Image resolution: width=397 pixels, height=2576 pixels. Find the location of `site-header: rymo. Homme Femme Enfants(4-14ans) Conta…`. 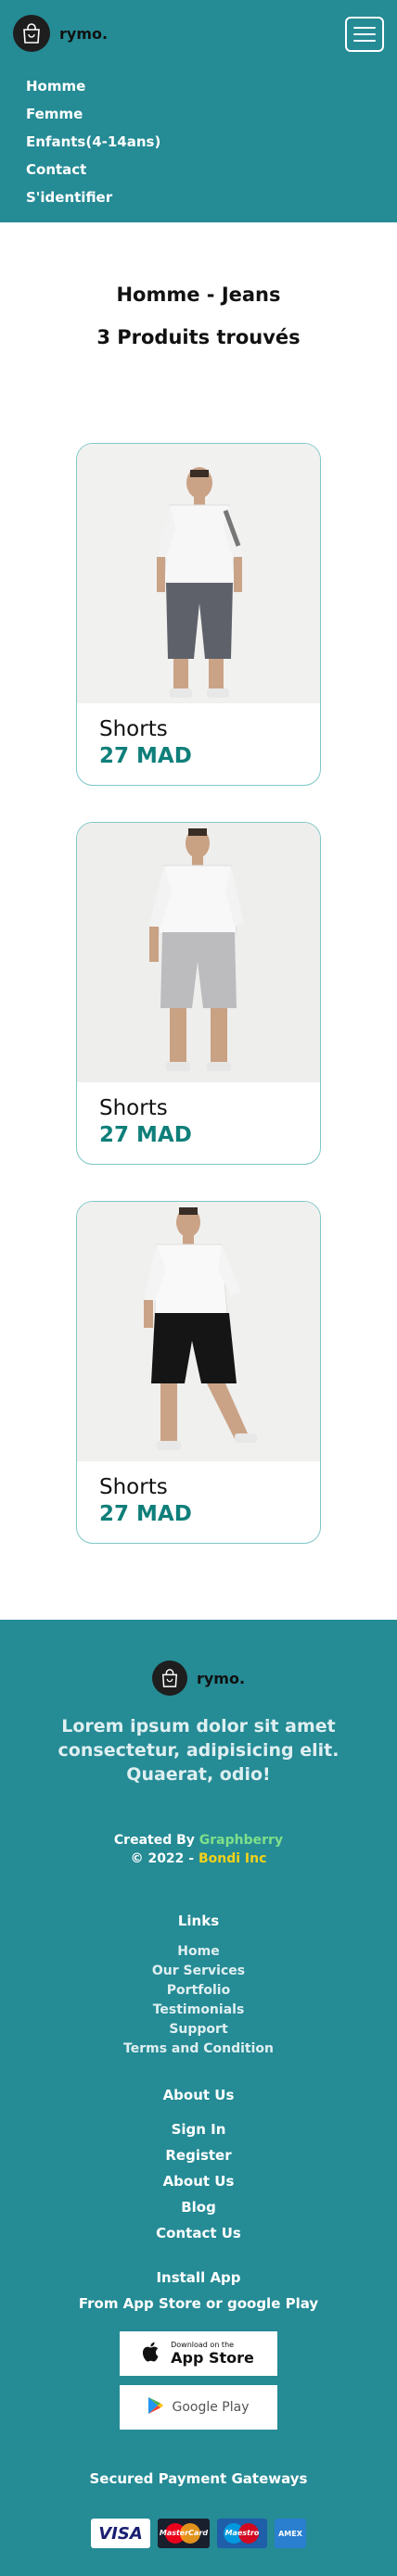

site-header: rymo. Homme Femme Enfants(4-14ans) Conta… is located at coordinates (198, 111).